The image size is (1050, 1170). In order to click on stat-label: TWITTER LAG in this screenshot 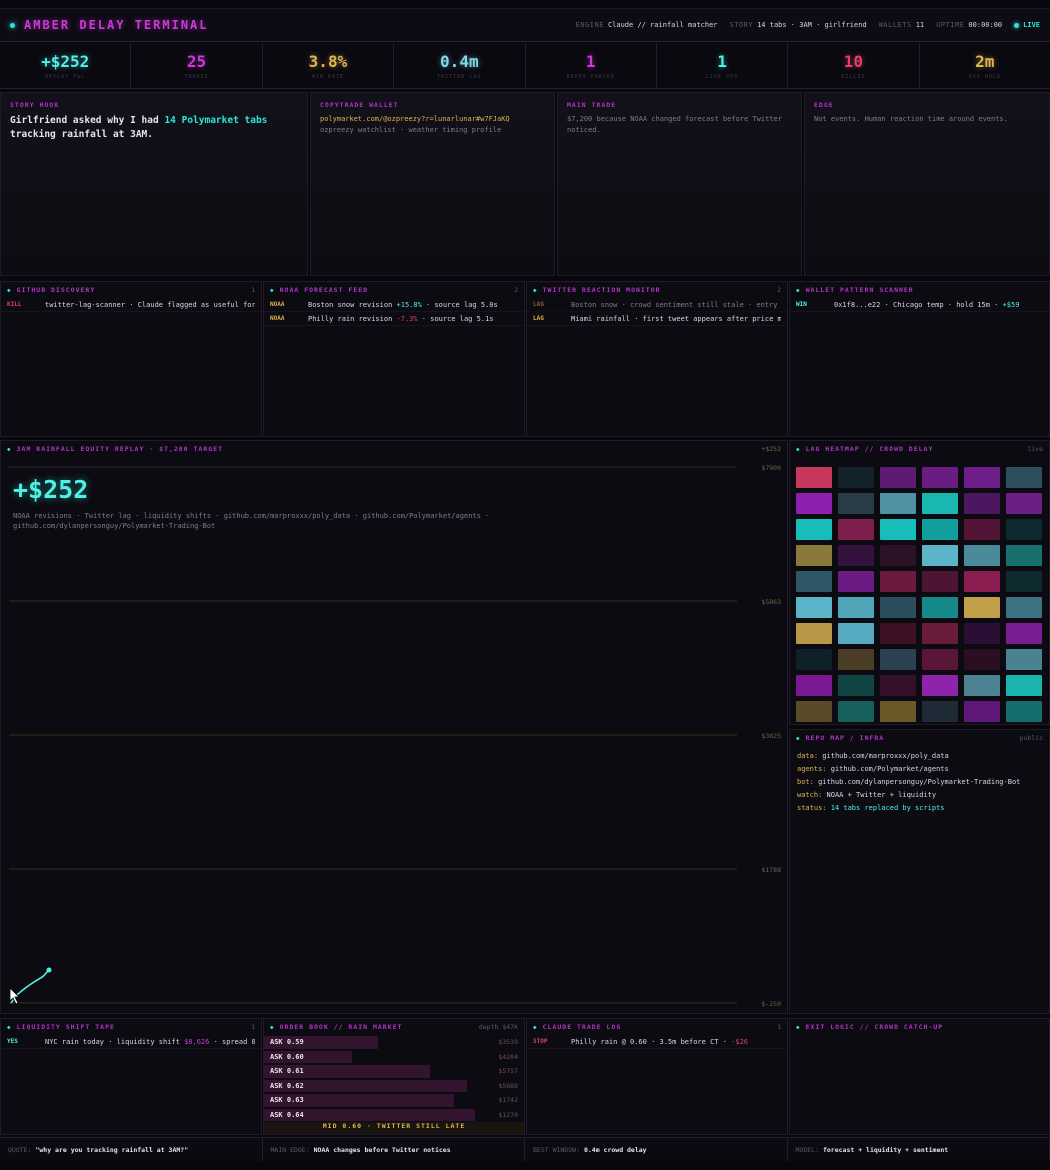, I will do `click(459, 76)`.